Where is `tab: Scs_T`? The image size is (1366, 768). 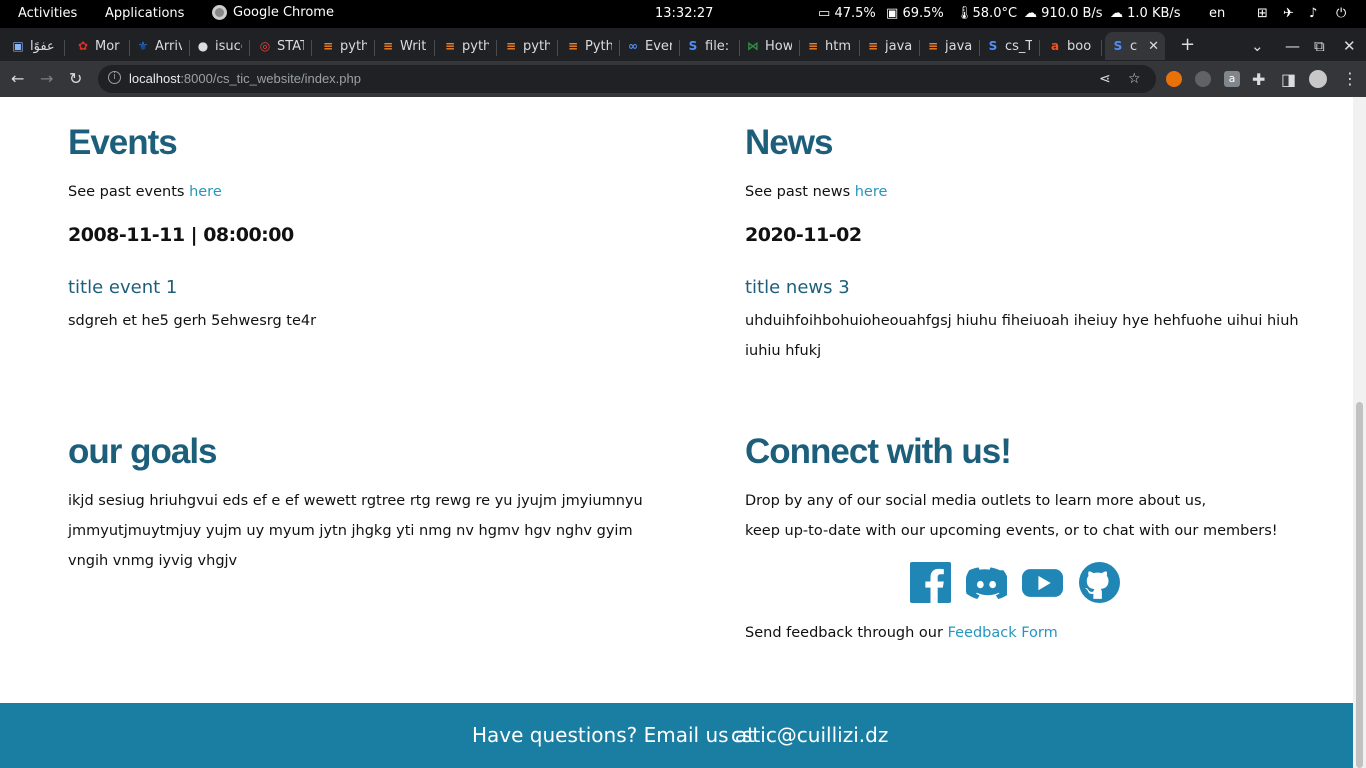 tab: Scs_T is located at coordinates (1009, 46).